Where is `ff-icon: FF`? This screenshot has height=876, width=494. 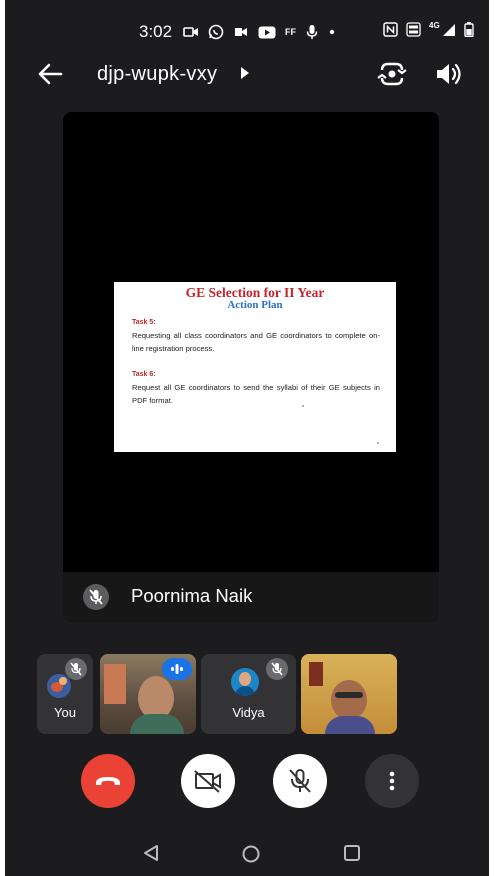
ff-icon: FF is located at coordinates (290, 32).